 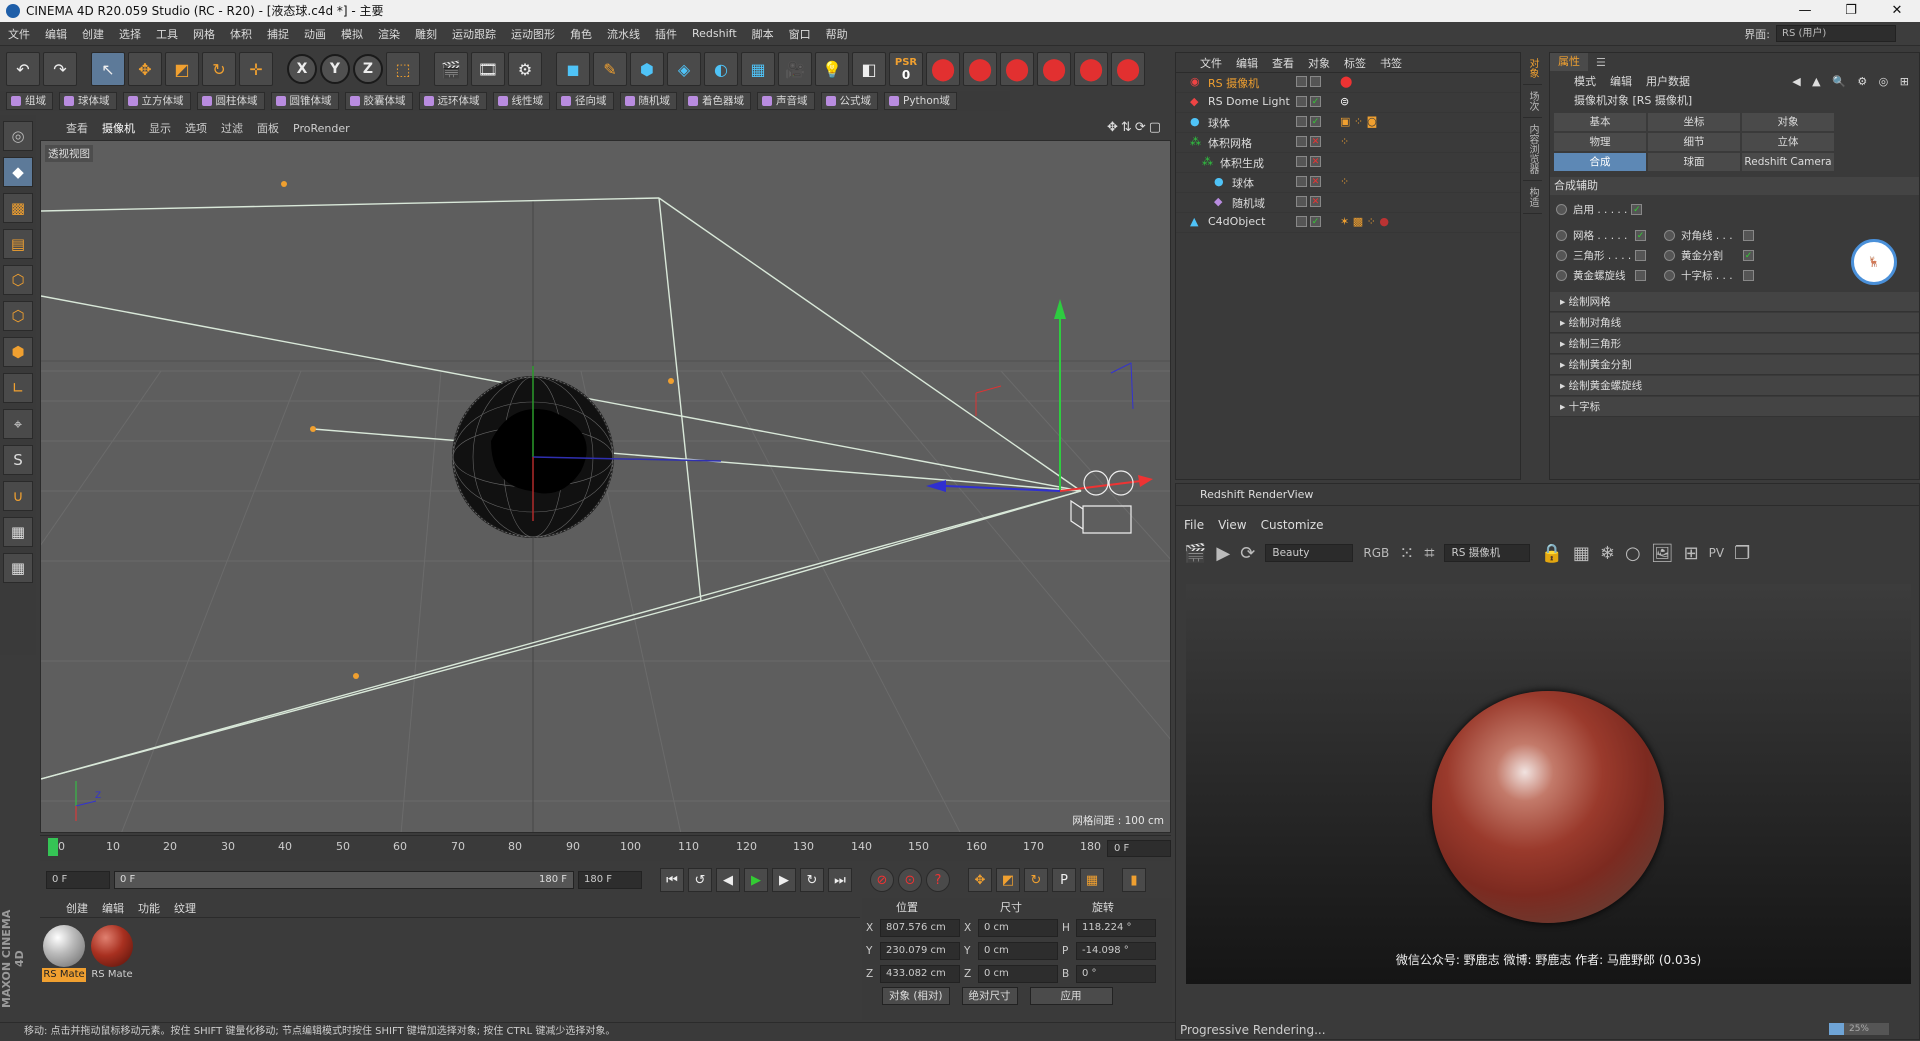 I want to click on render-view-icon: 🎬, so click(x=451, y=69).